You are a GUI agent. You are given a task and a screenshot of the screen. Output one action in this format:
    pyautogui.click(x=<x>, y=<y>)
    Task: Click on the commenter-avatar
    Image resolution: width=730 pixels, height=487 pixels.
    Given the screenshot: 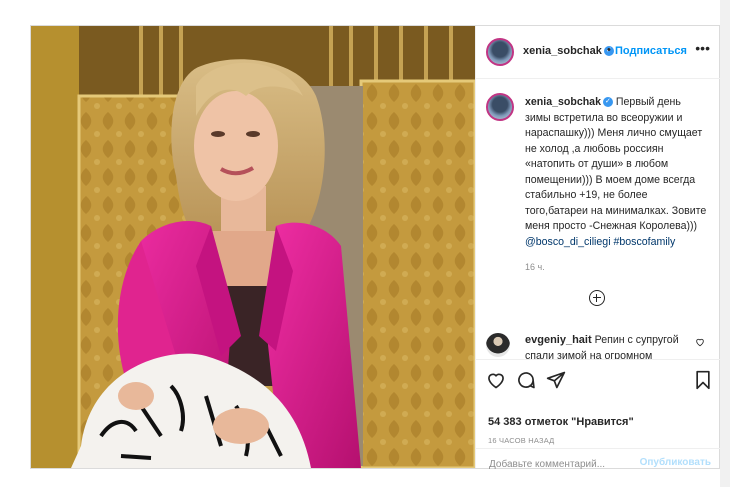 What is the action you would take?
    pyautogui.click(x=498, y=345)
    